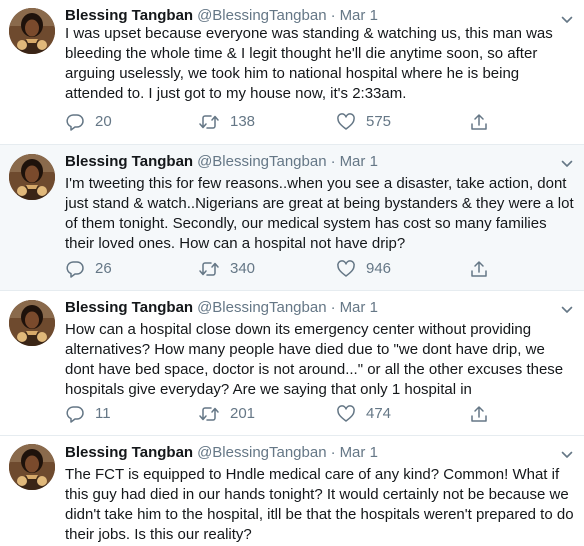 The width and height of the screenshot is (584, 546). Describe the element at coordinates (285, 414) in the screenshot. I see `tweet-actions: 11 201 474` at that location.